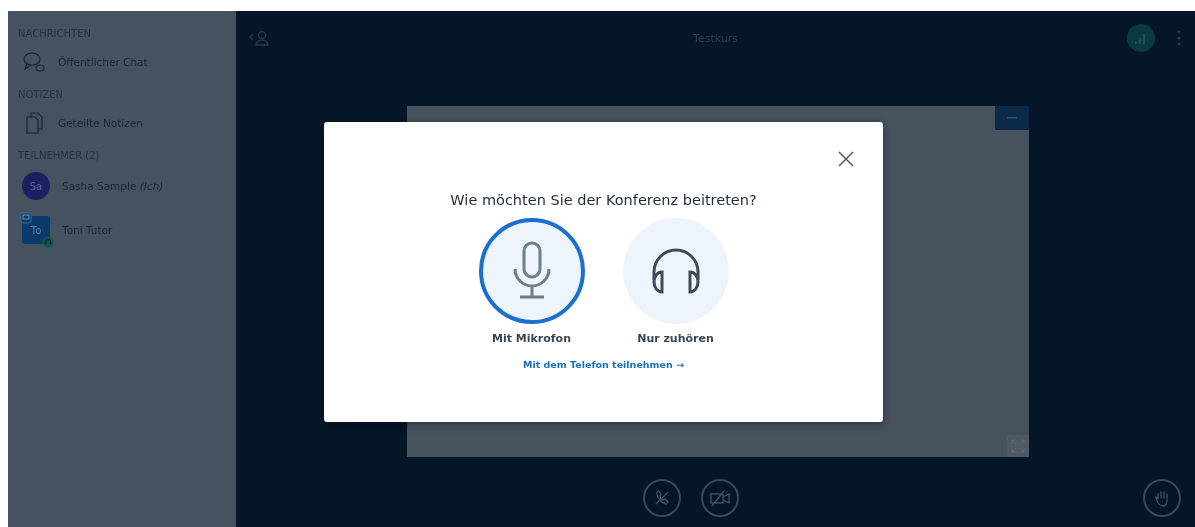 The image size is (1195, 527). Describe the element at coordinates (48, 242) in the screenshot. I see `headphones-icon` at that location.